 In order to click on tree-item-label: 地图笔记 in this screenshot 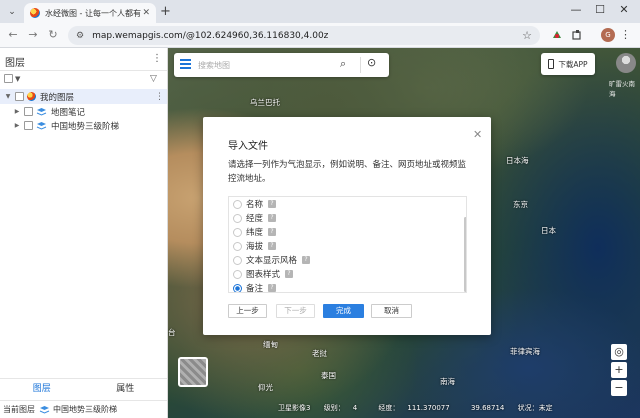, I will do `click(68, 112)`.